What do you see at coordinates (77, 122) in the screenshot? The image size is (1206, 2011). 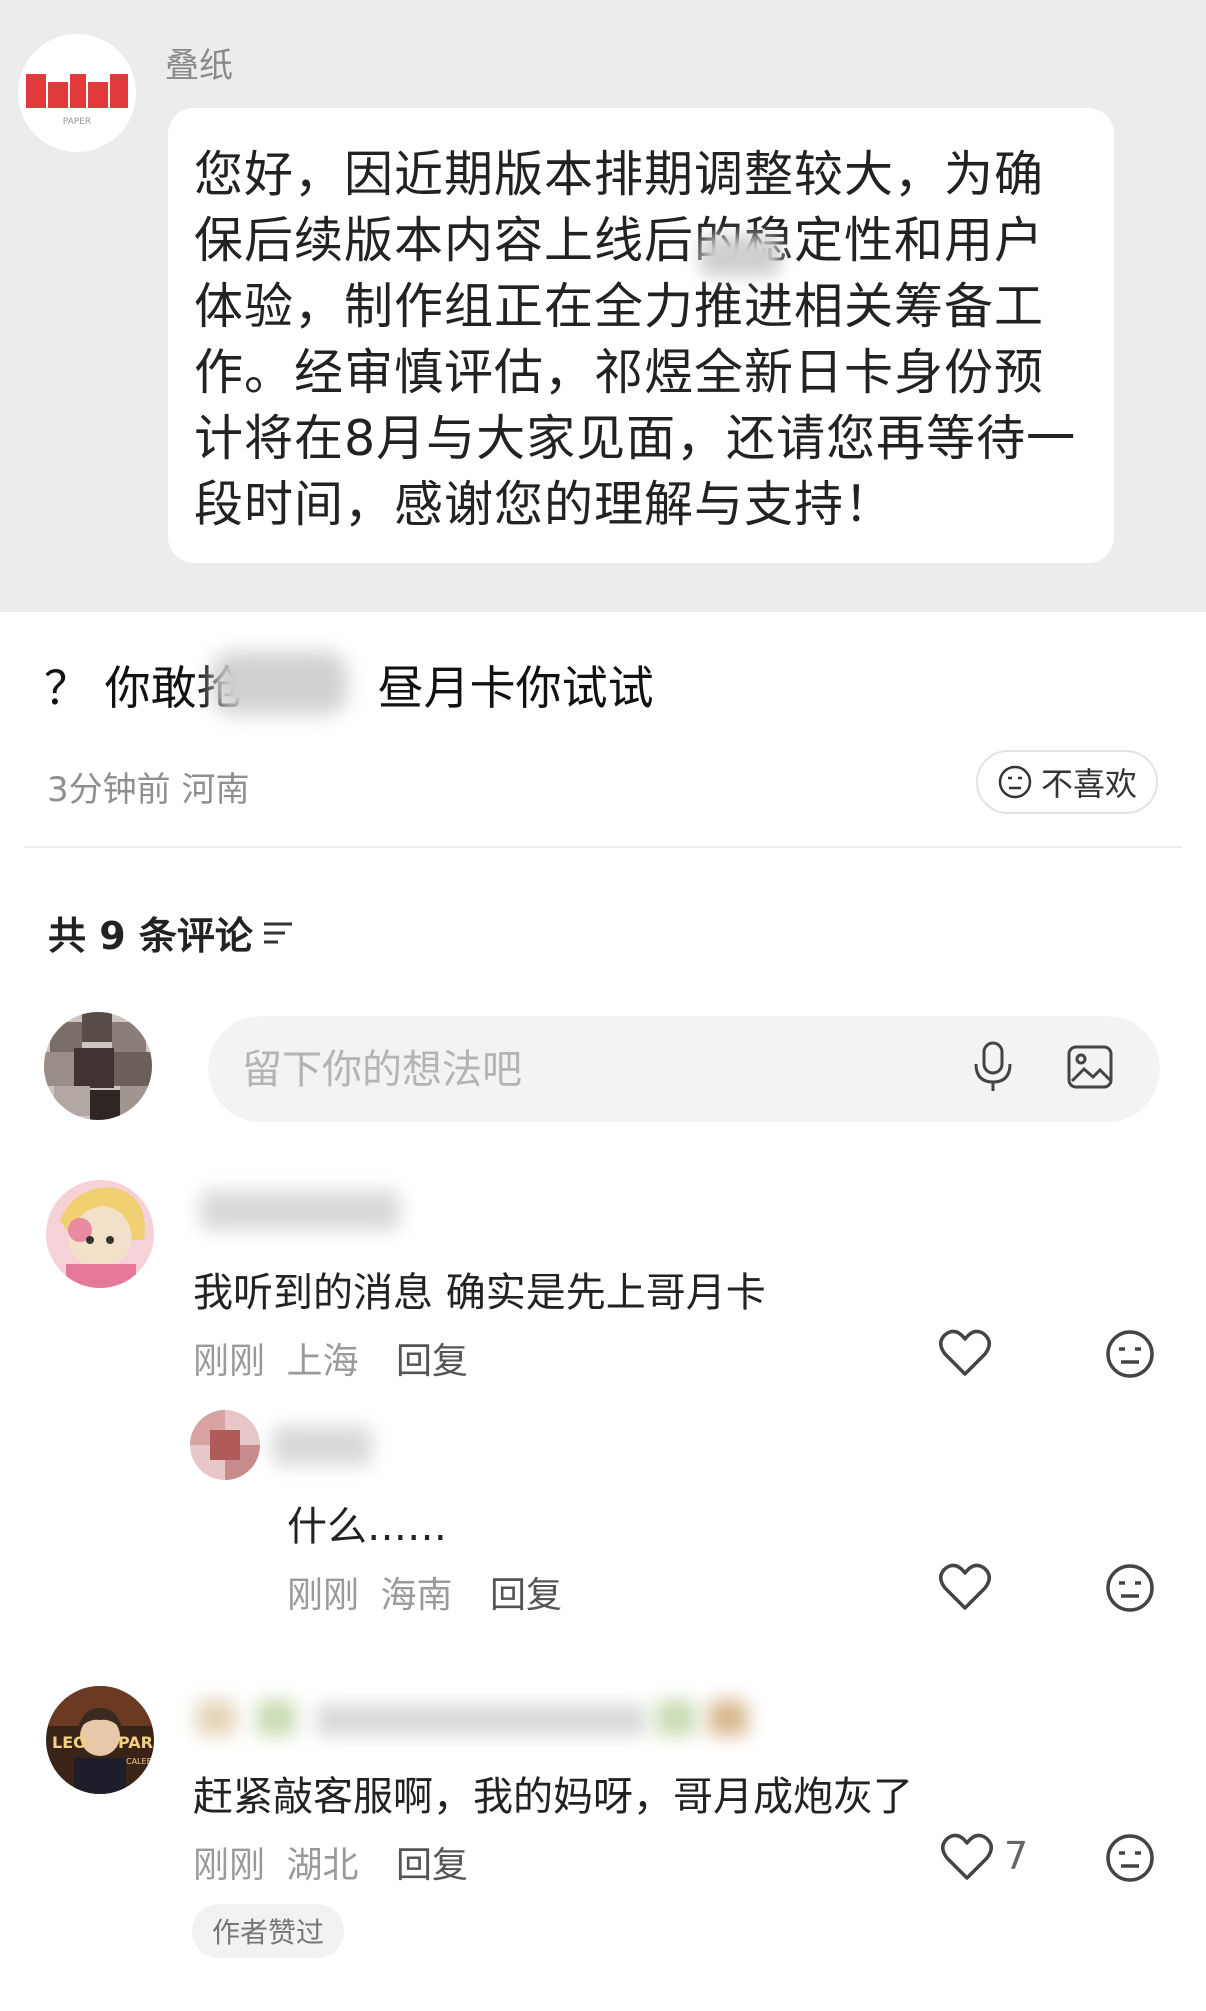 I see `logo-text: PAPER` at bounding box center [77, 122].